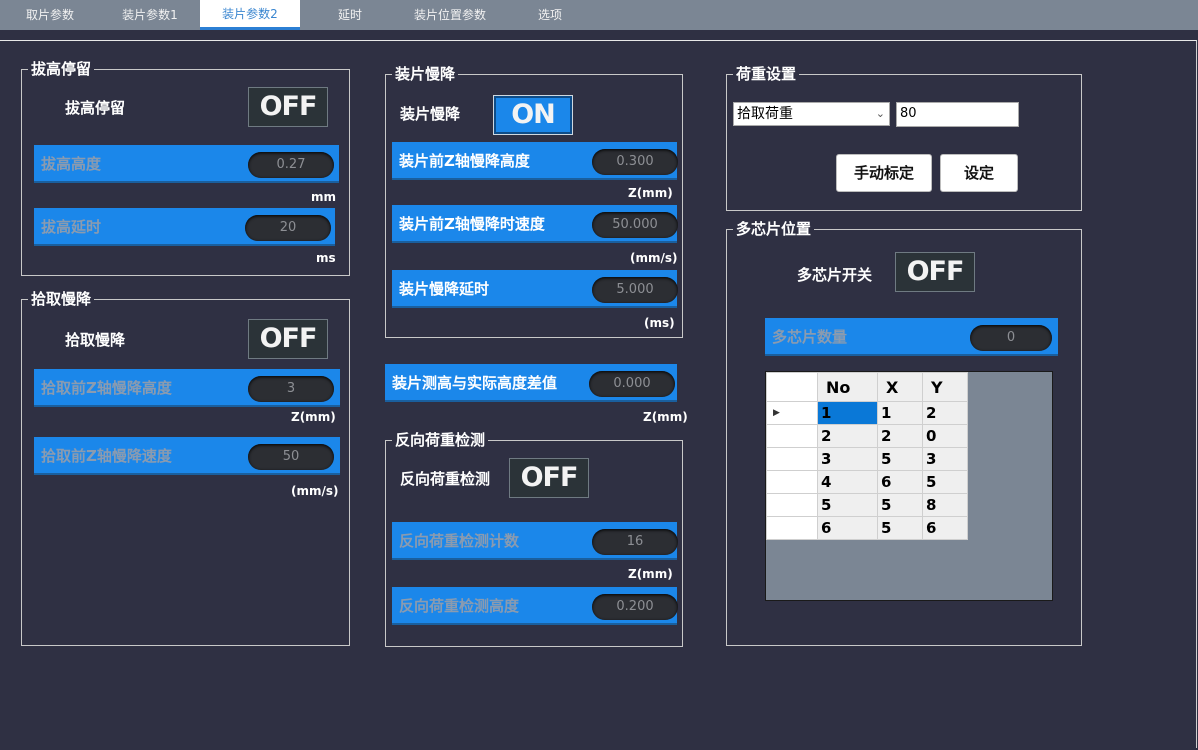  What do you see at coordinates (475, 383) in the screenshot?
I see `height-diff-label: 装片测高与实际高度差值` at bounding box center [475, 383].